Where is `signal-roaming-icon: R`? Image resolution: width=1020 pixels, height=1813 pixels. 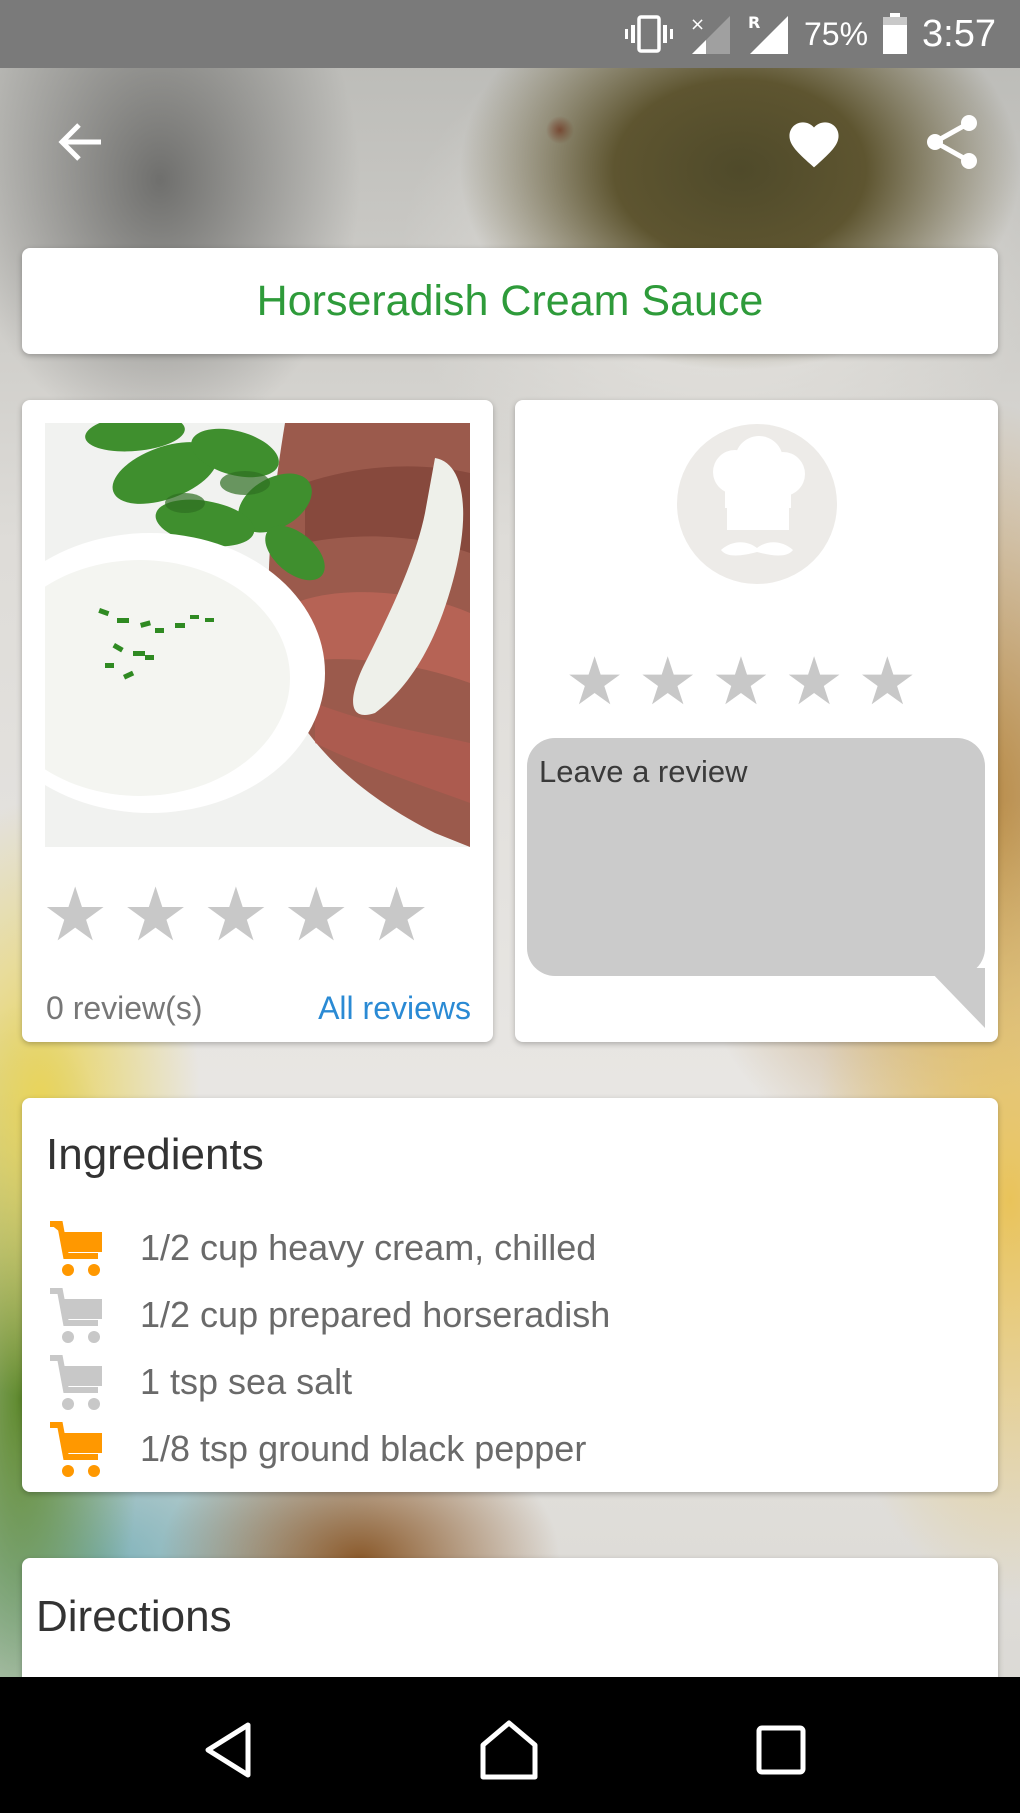 signal-roaming-icon: R is located at coordinates (768, 34).